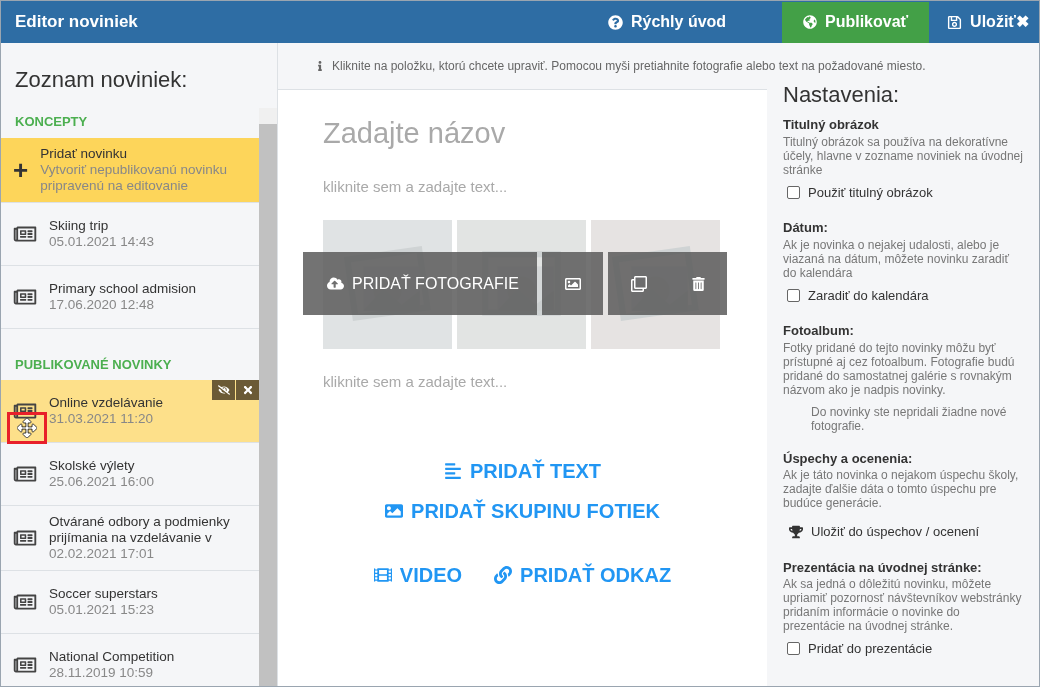 The width and height of the screenshot is (1040, 687). What do you see at coordinates (522, 510) in the screenshot?
I see `add-content-link: PRIDAŤ SKUPINU FOTIEK` at bounding box center [522, 510].